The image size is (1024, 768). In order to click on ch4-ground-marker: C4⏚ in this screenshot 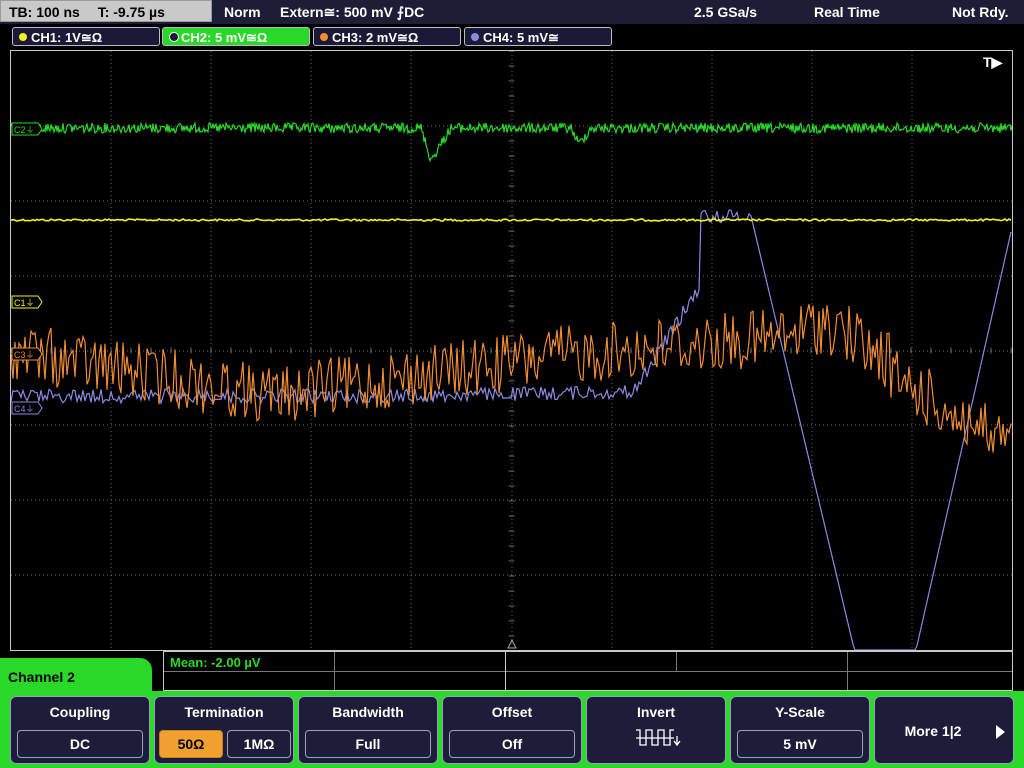, I will do `click(27, 408)`.